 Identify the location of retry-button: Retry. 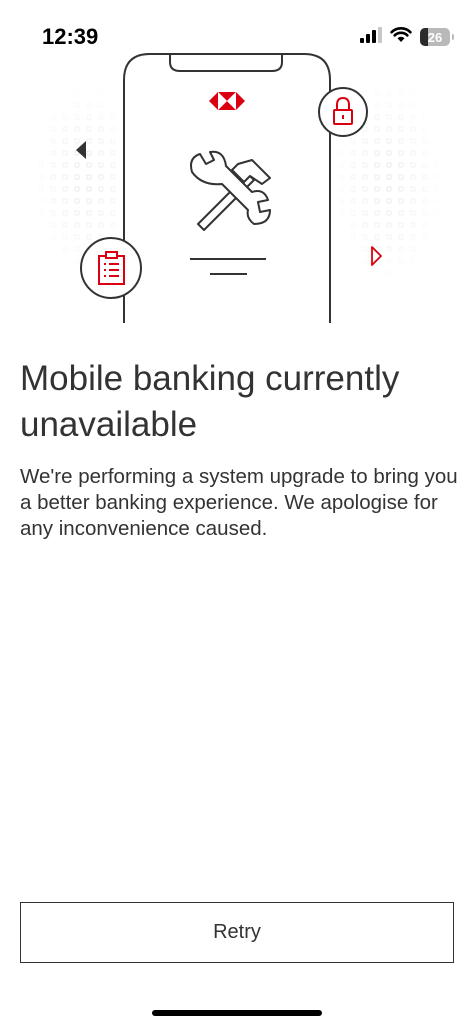
(237, 932).